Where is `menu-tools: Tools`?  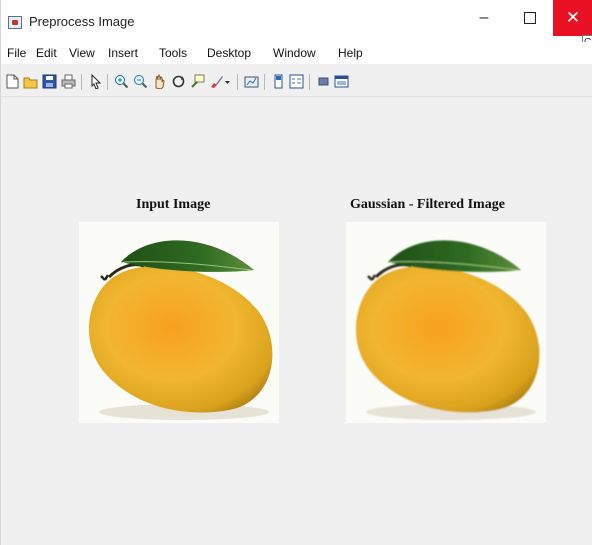 menu-tools: Tools is located at coordinates (173, 53).